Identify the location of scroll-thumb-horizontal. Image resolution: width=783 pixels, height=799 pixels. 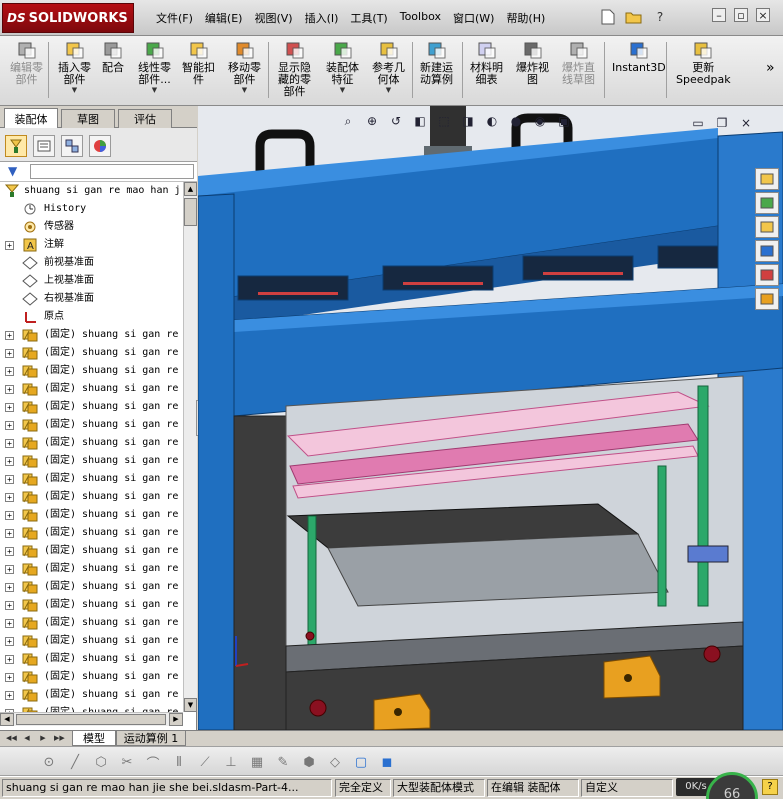
(91, 719).